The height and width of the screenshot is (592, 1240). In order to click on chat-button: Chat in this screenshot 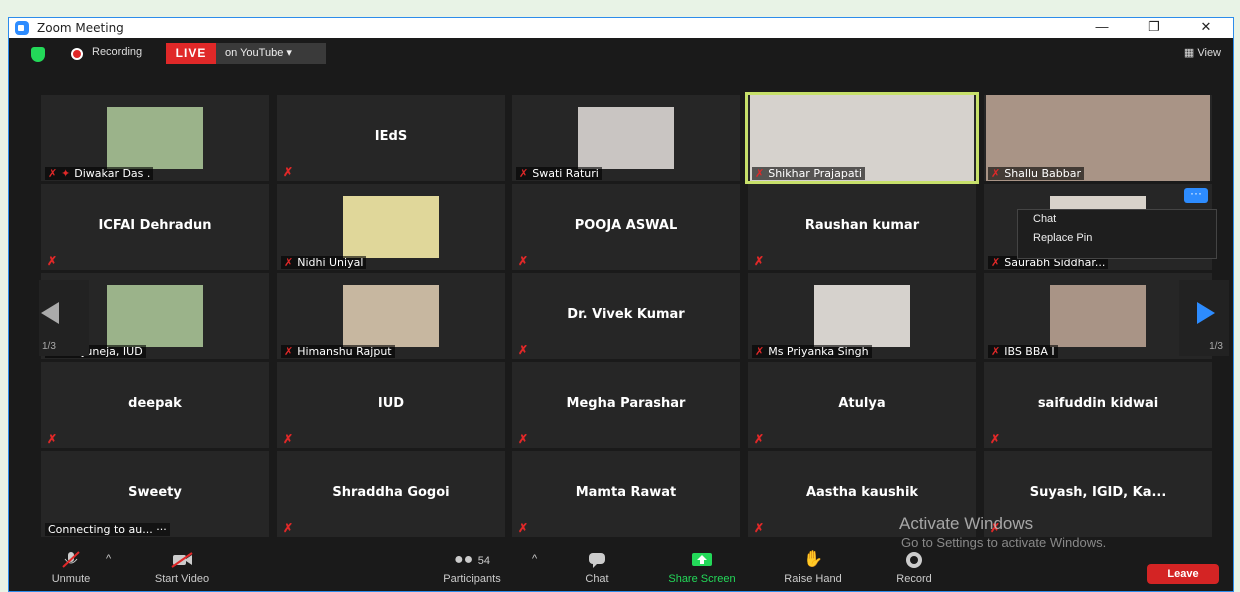, I will do `click(597, 568)`.